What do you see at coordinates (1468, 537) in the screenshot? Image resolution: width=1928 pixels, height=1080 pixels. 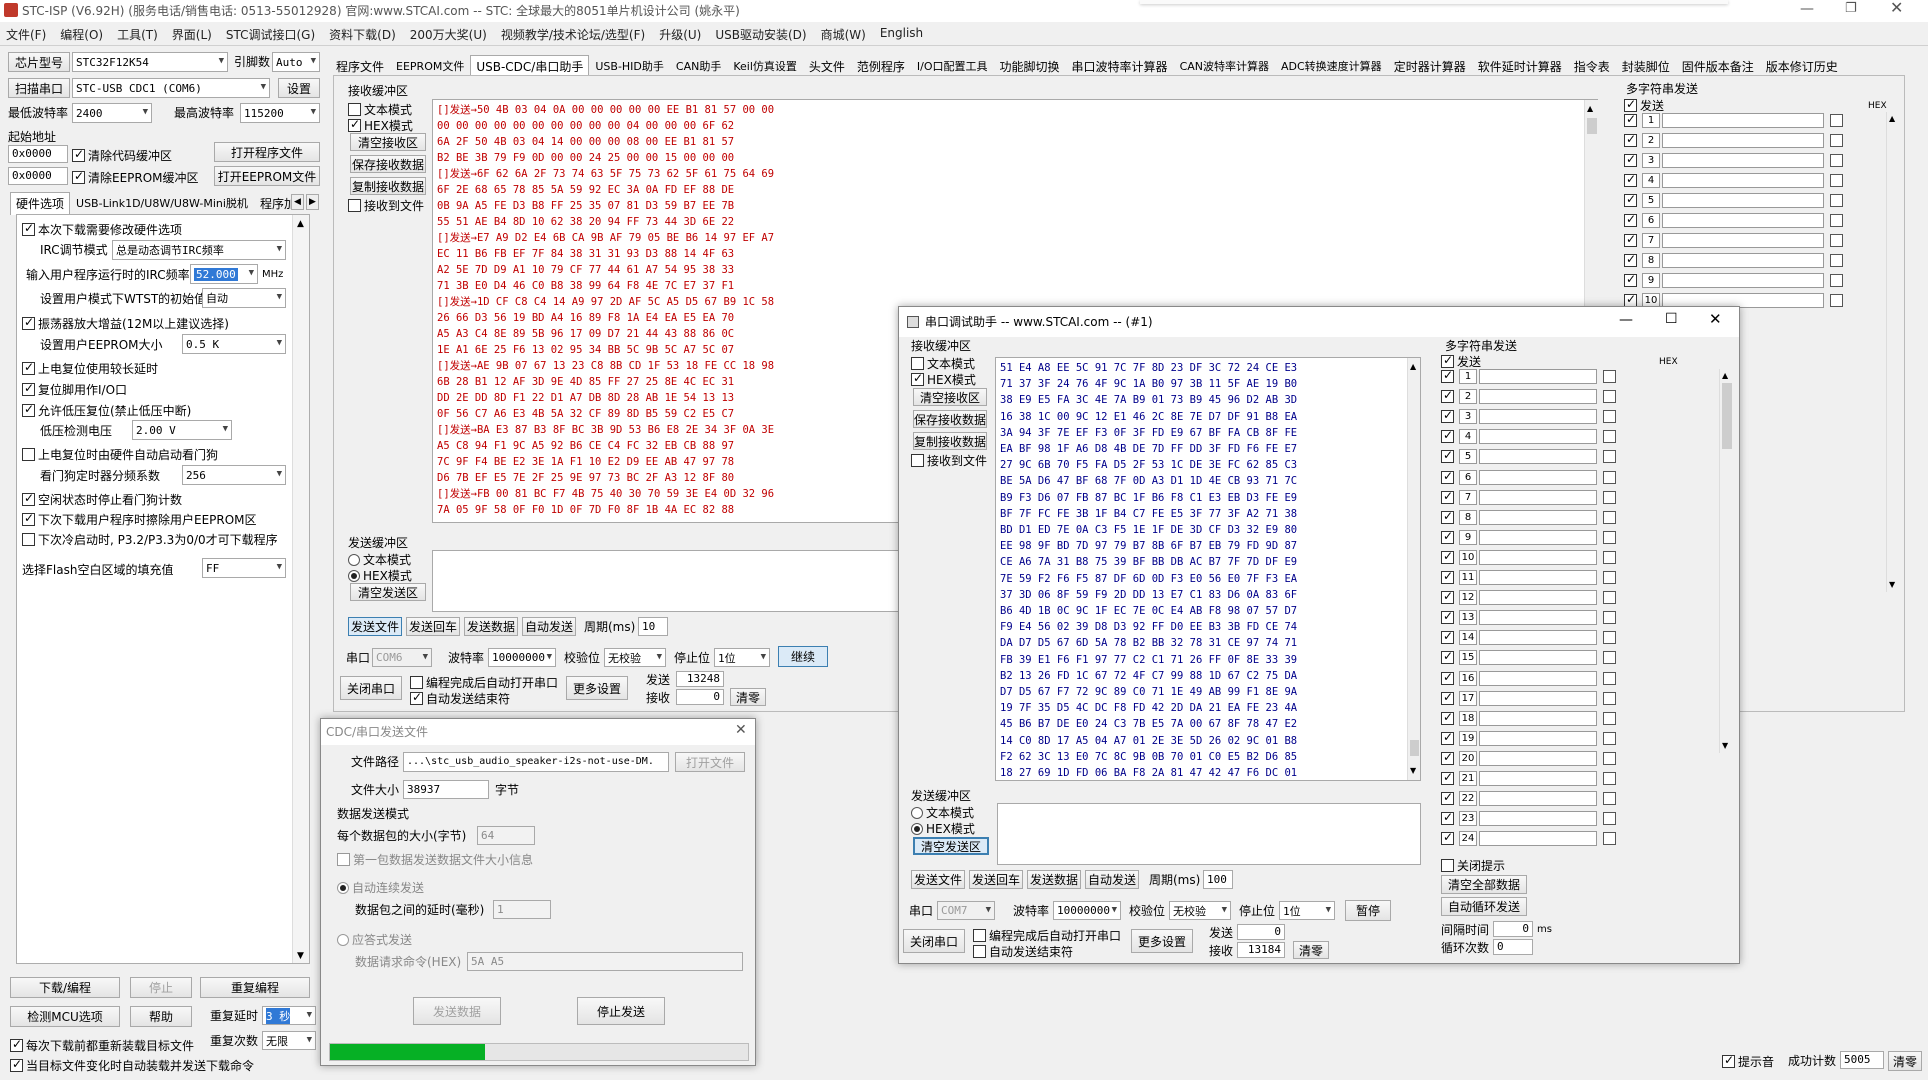 I see `assist-multi-row-number: 9` at bounding box center [1468, 537].